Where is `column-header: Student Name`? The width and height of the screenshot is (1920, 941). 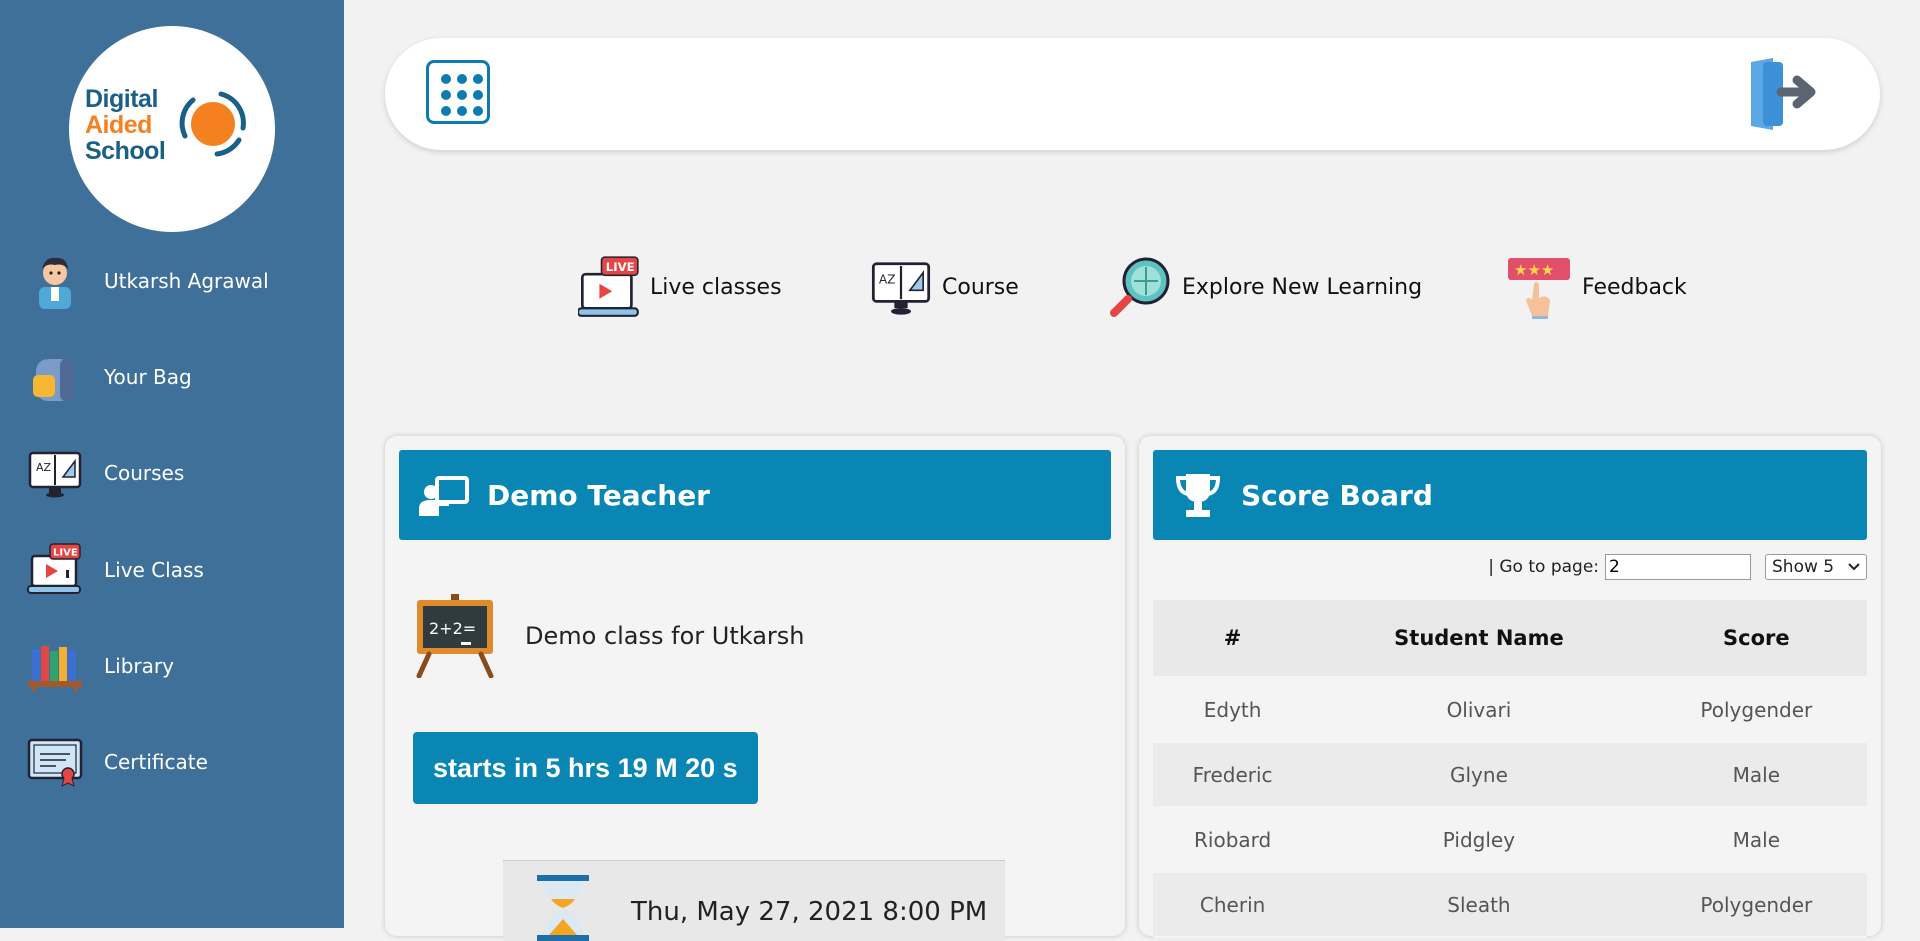 column-header: Student Name is located at coordinates (1479, 639).